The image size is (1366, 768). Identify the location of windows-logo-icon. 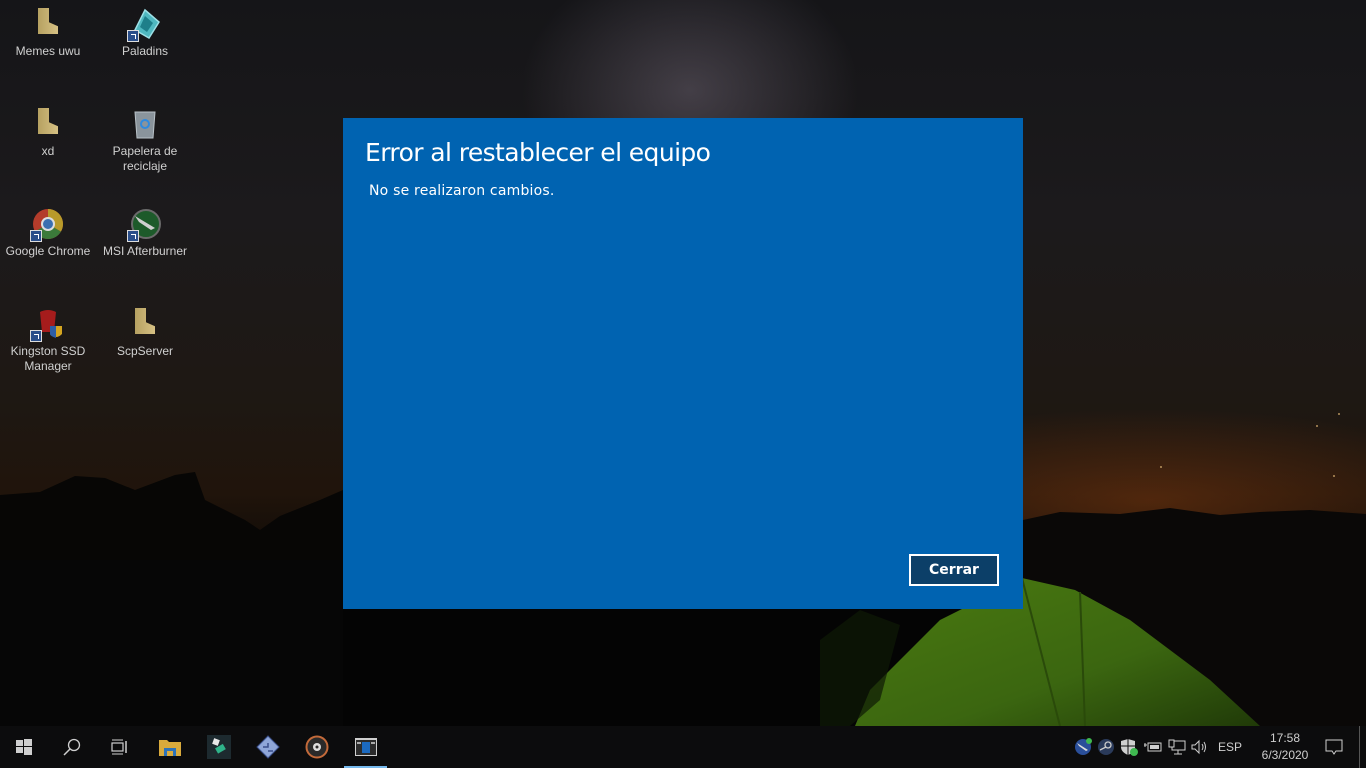
(24, 747).